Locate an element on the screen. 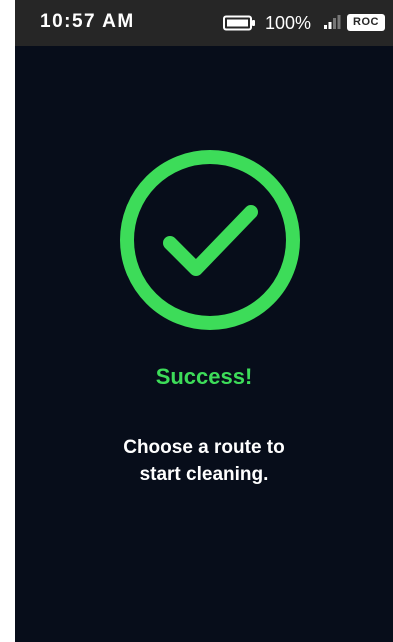  check-circle-icon is located at coordinates (210, 240).